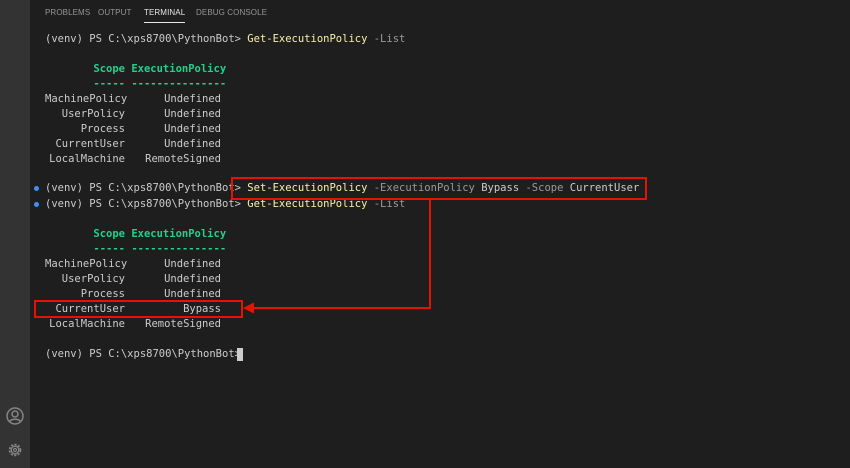 This screenshot has width=850, height=468. What do you see at coordinates (150, 129) in the screenshot?
I see `table-row: Process Undefined` at bounding box center [150, 129].